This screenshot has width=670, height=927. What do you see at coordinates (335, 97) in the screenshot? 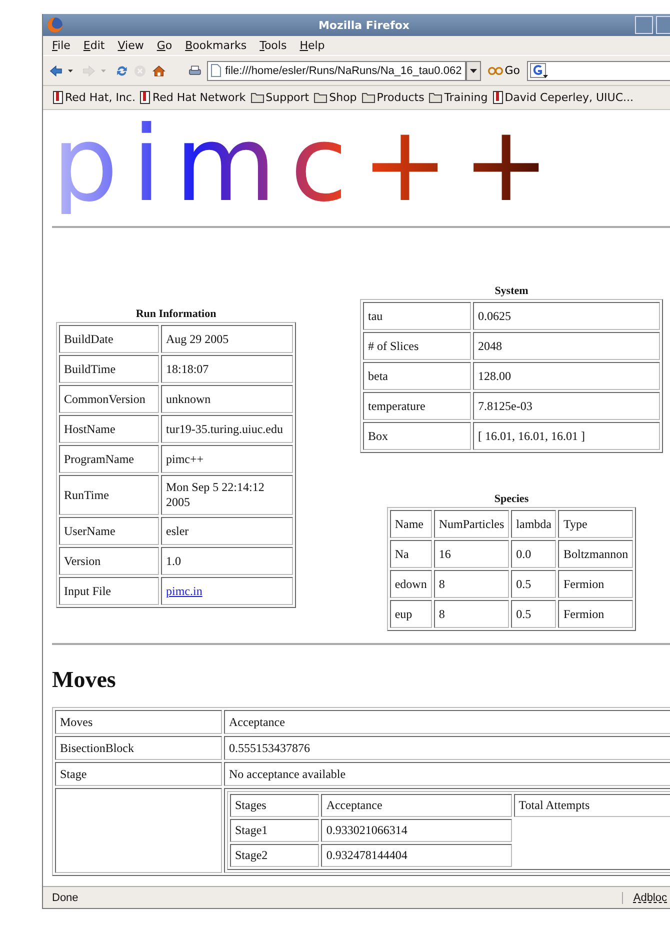
I see `bookmark-item: Shop` at bounding box center [335, 97].